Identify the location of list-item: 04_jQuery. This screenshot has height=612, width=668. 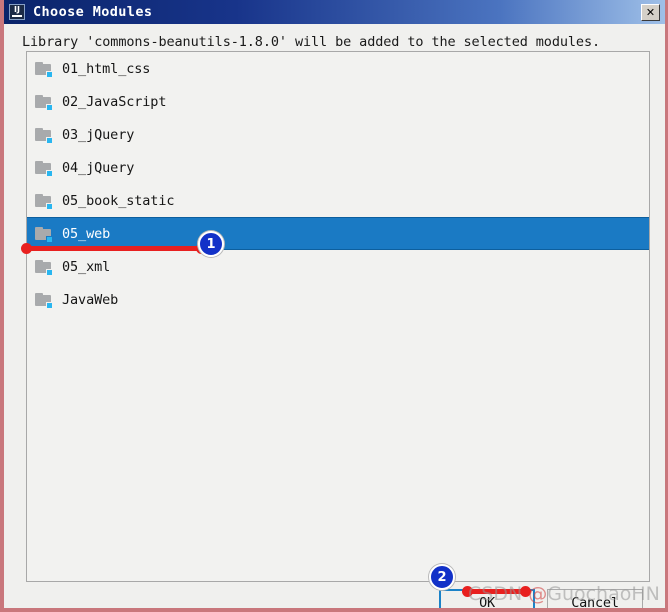
(338, 167).